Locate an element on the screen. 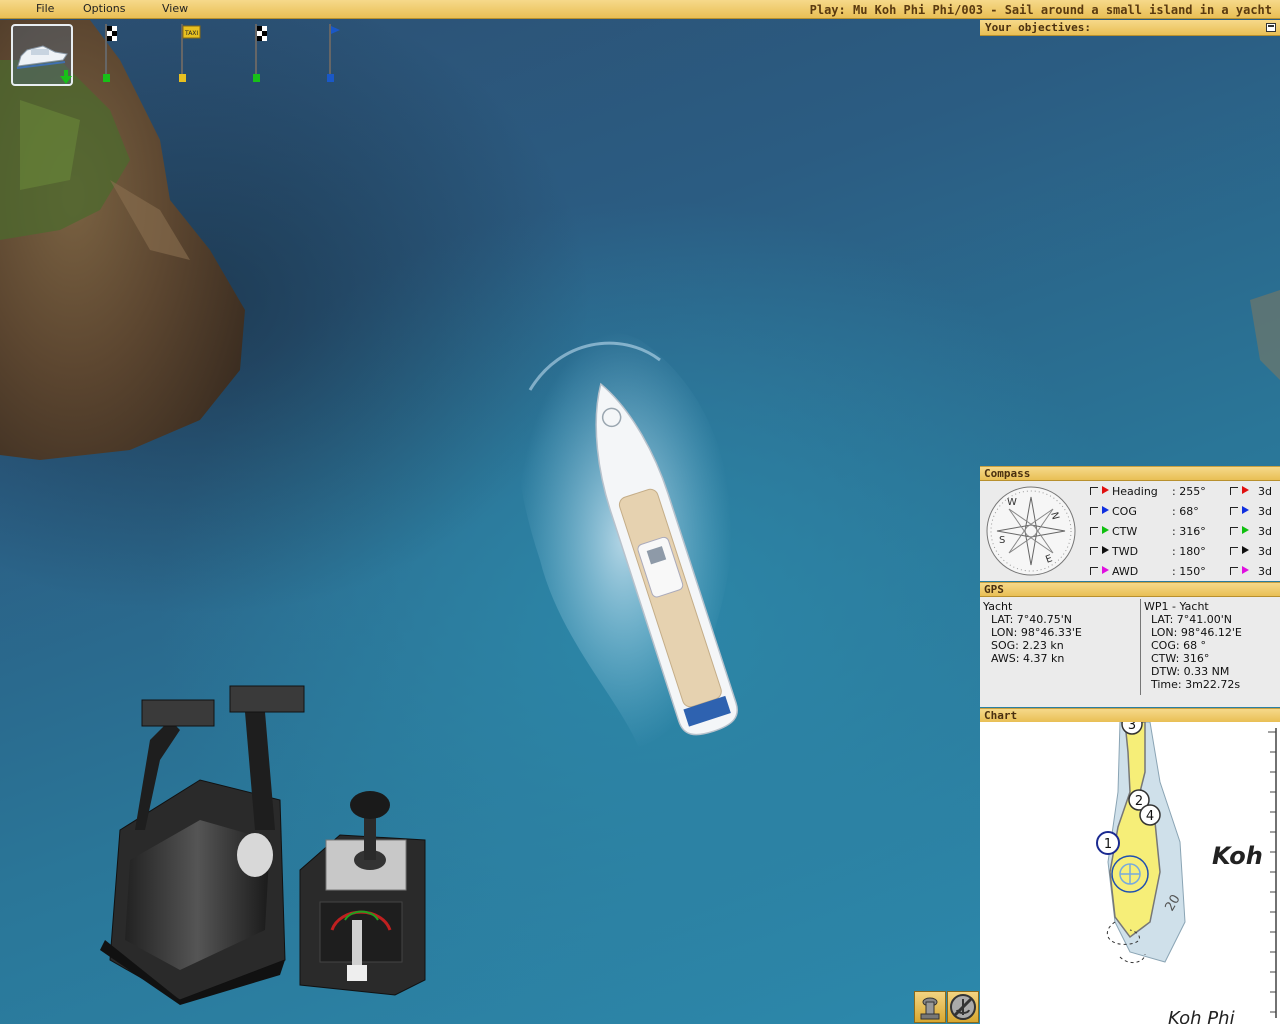 Image resolution: width=1280 pixels, height=1024 pixels. compass-value: : 150° is located at coordinates (1189, 571).